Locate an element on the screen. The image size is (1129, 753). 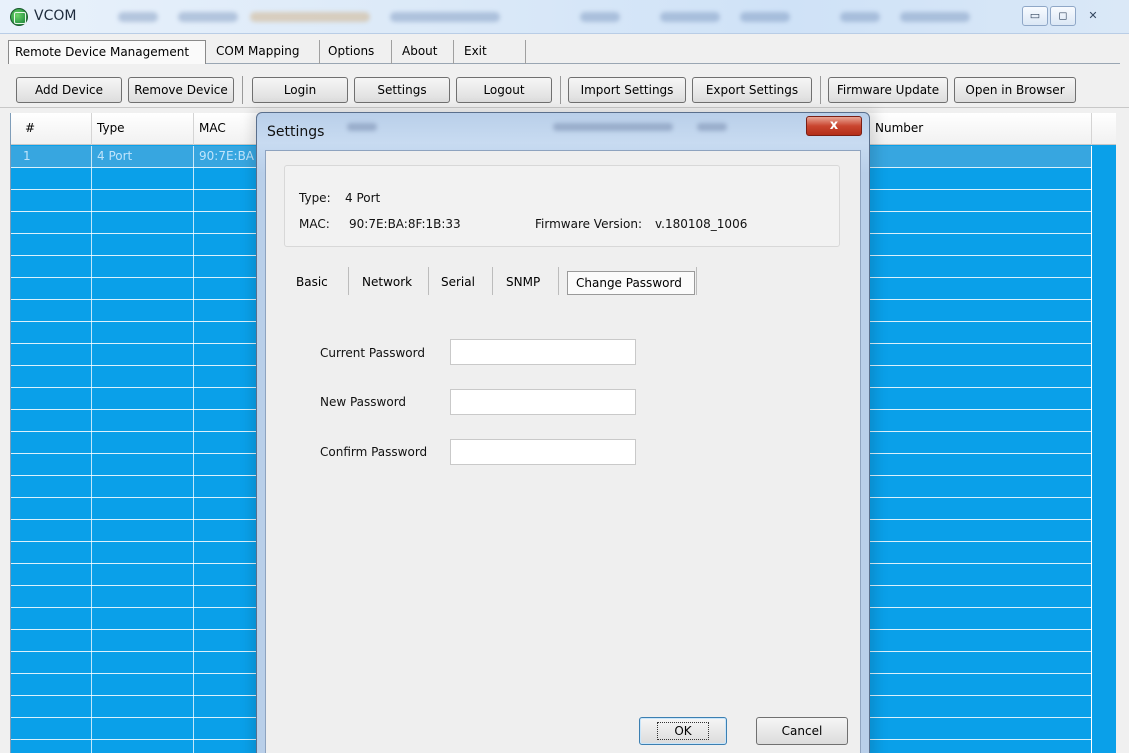
tab-remote-device-management: Remote Device Management is located at coordinates (107, 52).